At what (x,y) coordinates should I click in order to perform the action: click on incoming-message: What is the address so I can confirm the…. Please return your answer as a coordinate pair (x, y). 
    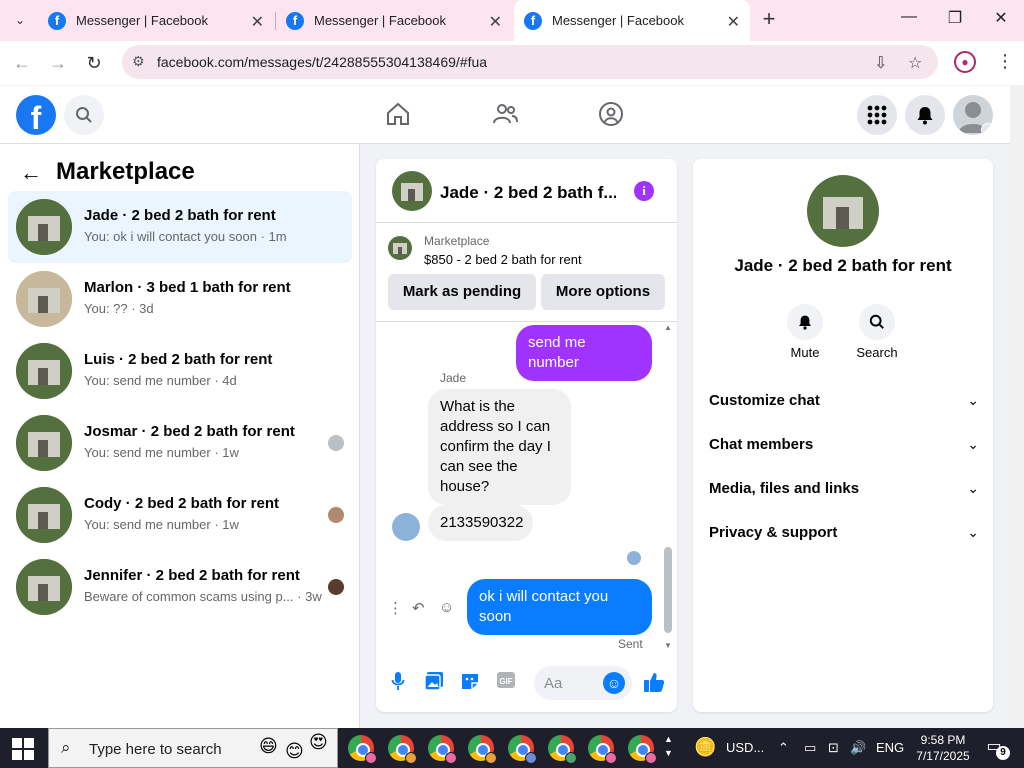
    Looking at the image, I should click on (499, 447).